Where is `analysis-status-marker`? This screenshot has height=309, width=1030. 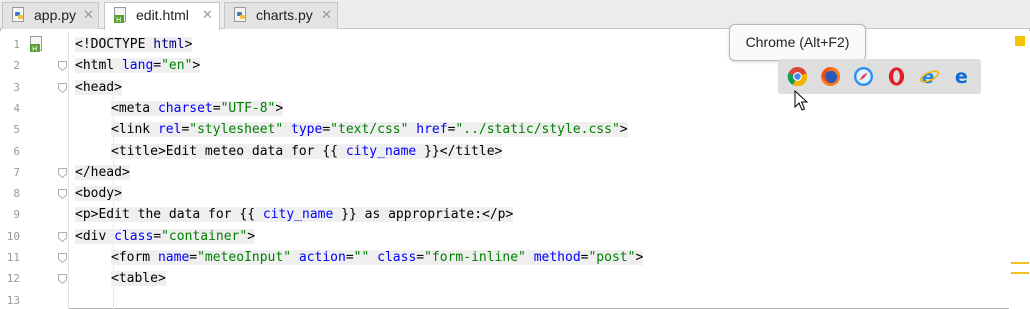 analysis-status-marker is located at coordinates (1020, 41).